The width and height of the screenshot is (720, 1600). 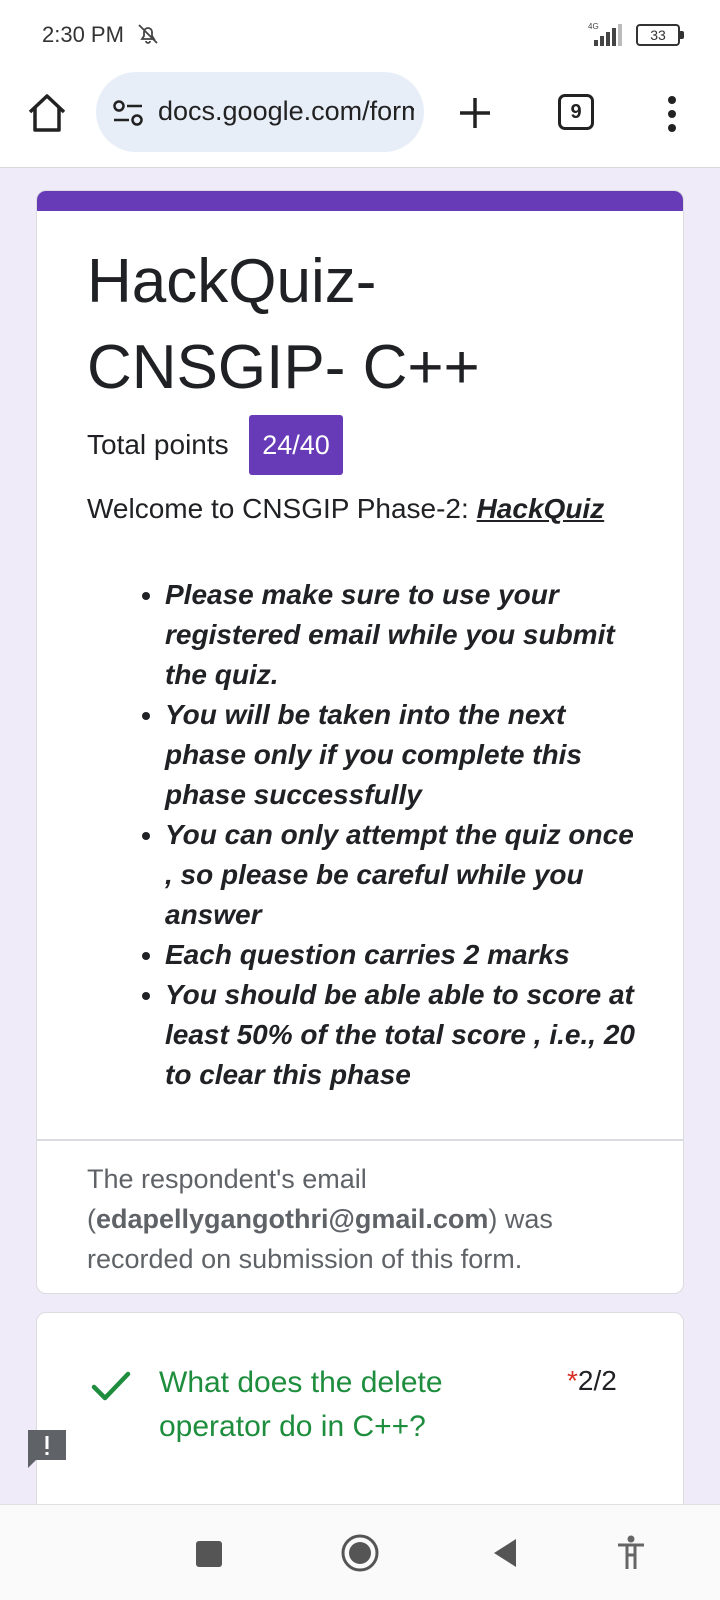 What do you see at coordinates (128, 113) in the screenshot?
I see `site-settings-icon` at bounding box center [128, 113].